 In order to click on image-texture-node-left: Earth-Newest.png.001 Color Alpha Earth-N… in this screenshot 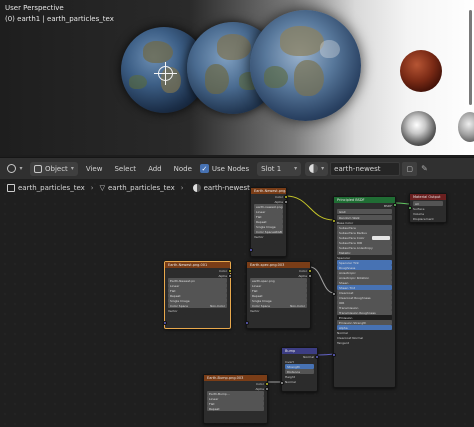, I will do `click(197, 295)`.